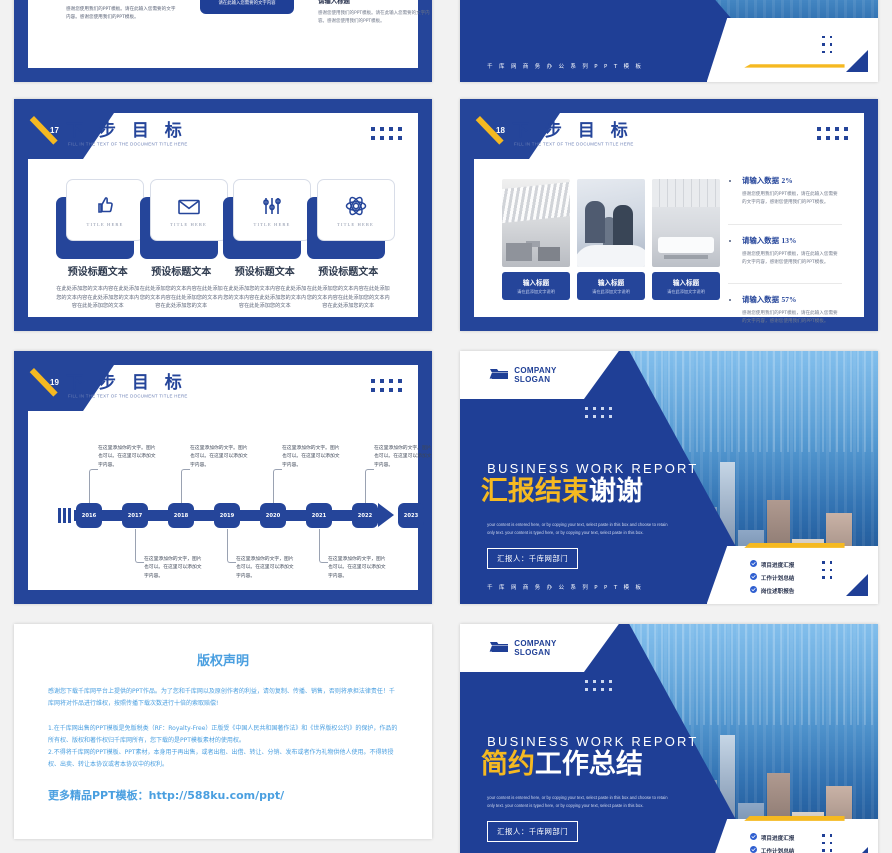  What do you see at coordinates (105, 206) in the screenshot?
I see `thumbs-up-icon` at bounding box center [105, 206].